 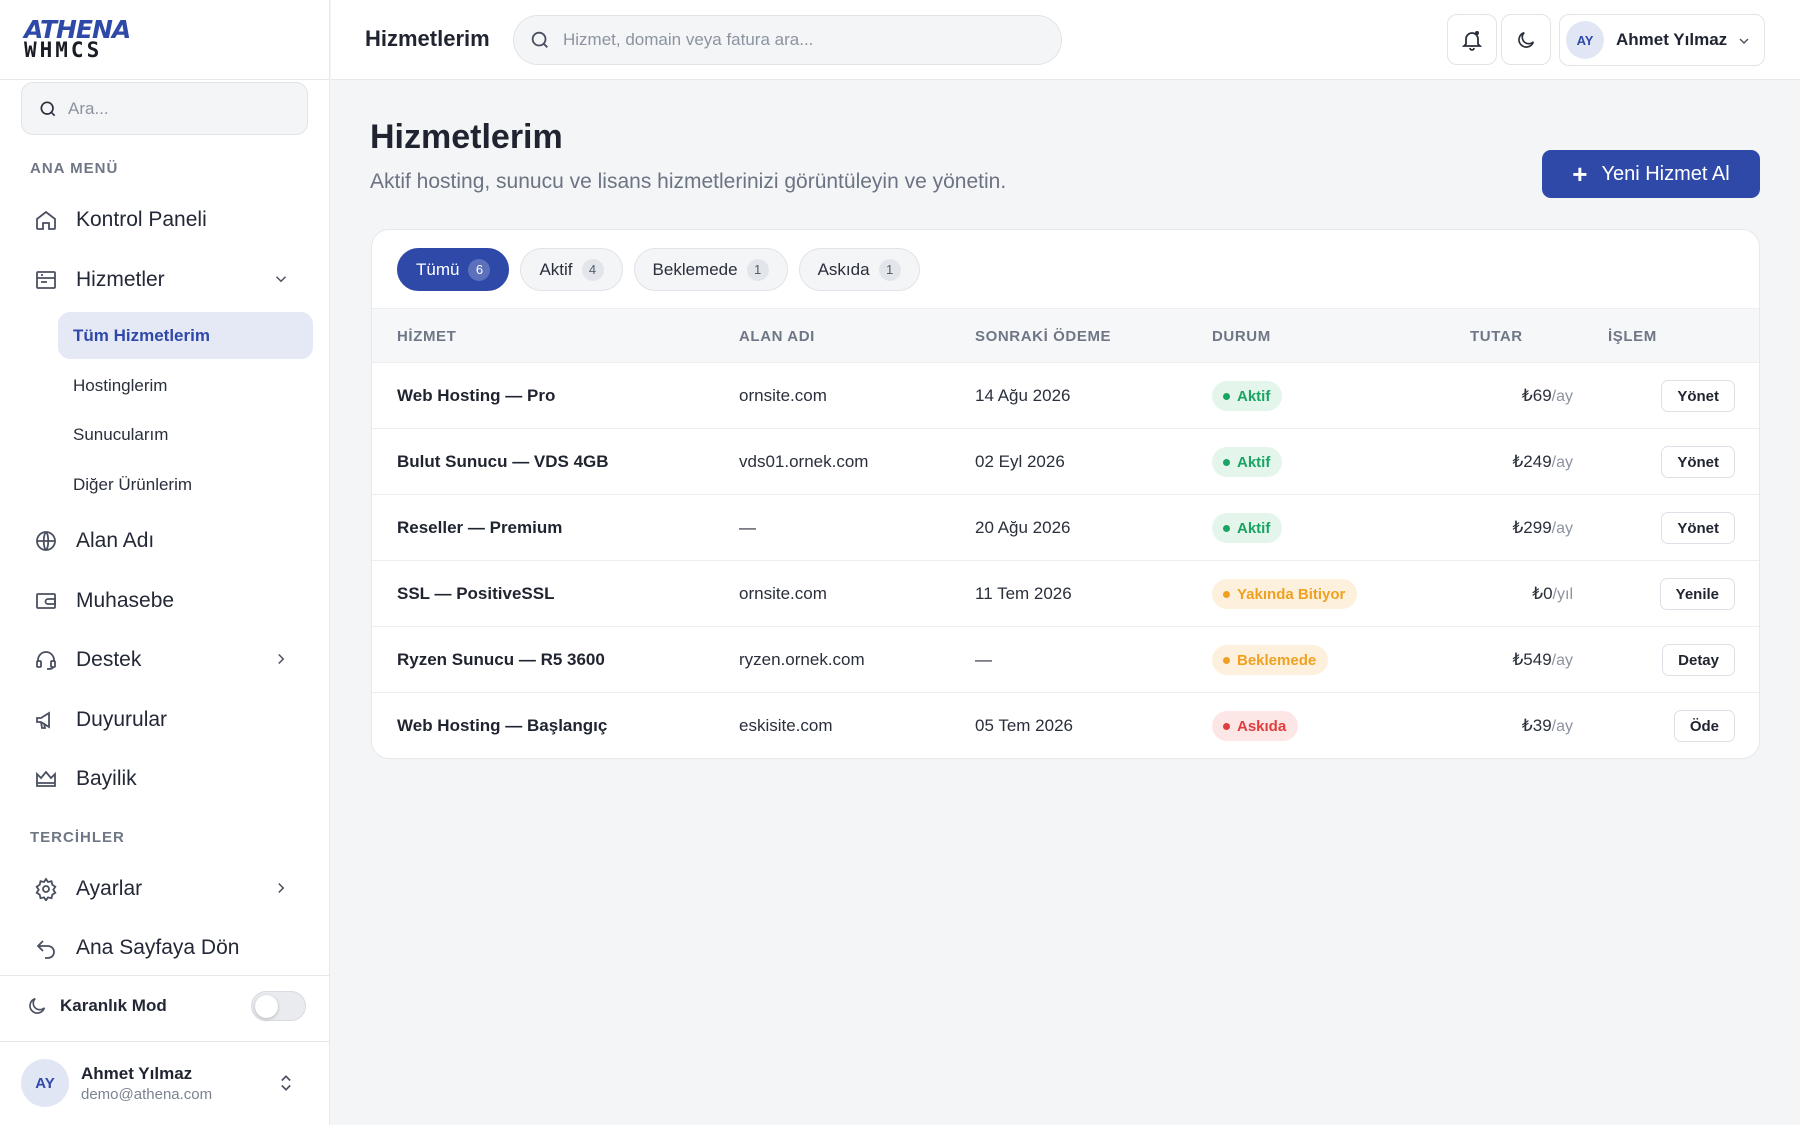 I want to click on amount: ₺549/ay, so click(x=1542, y=660).